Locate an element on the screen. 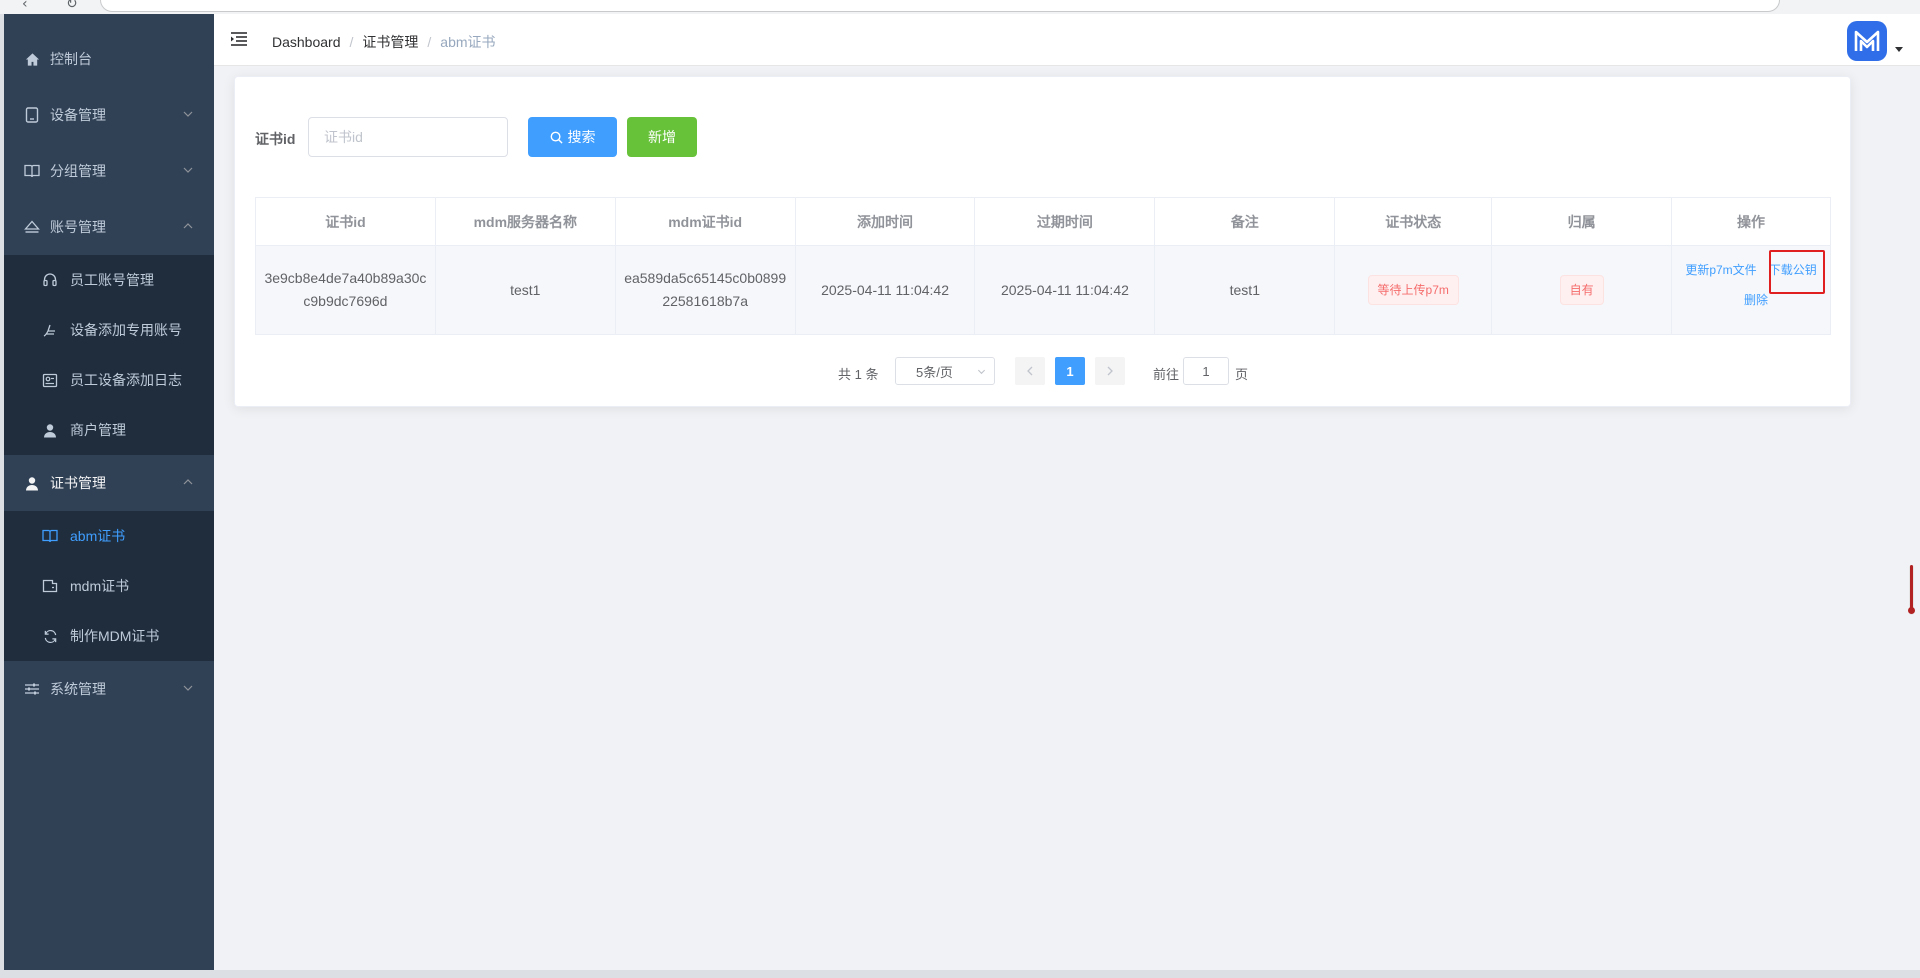  next-page-button is located at coordinates (1110, 371).